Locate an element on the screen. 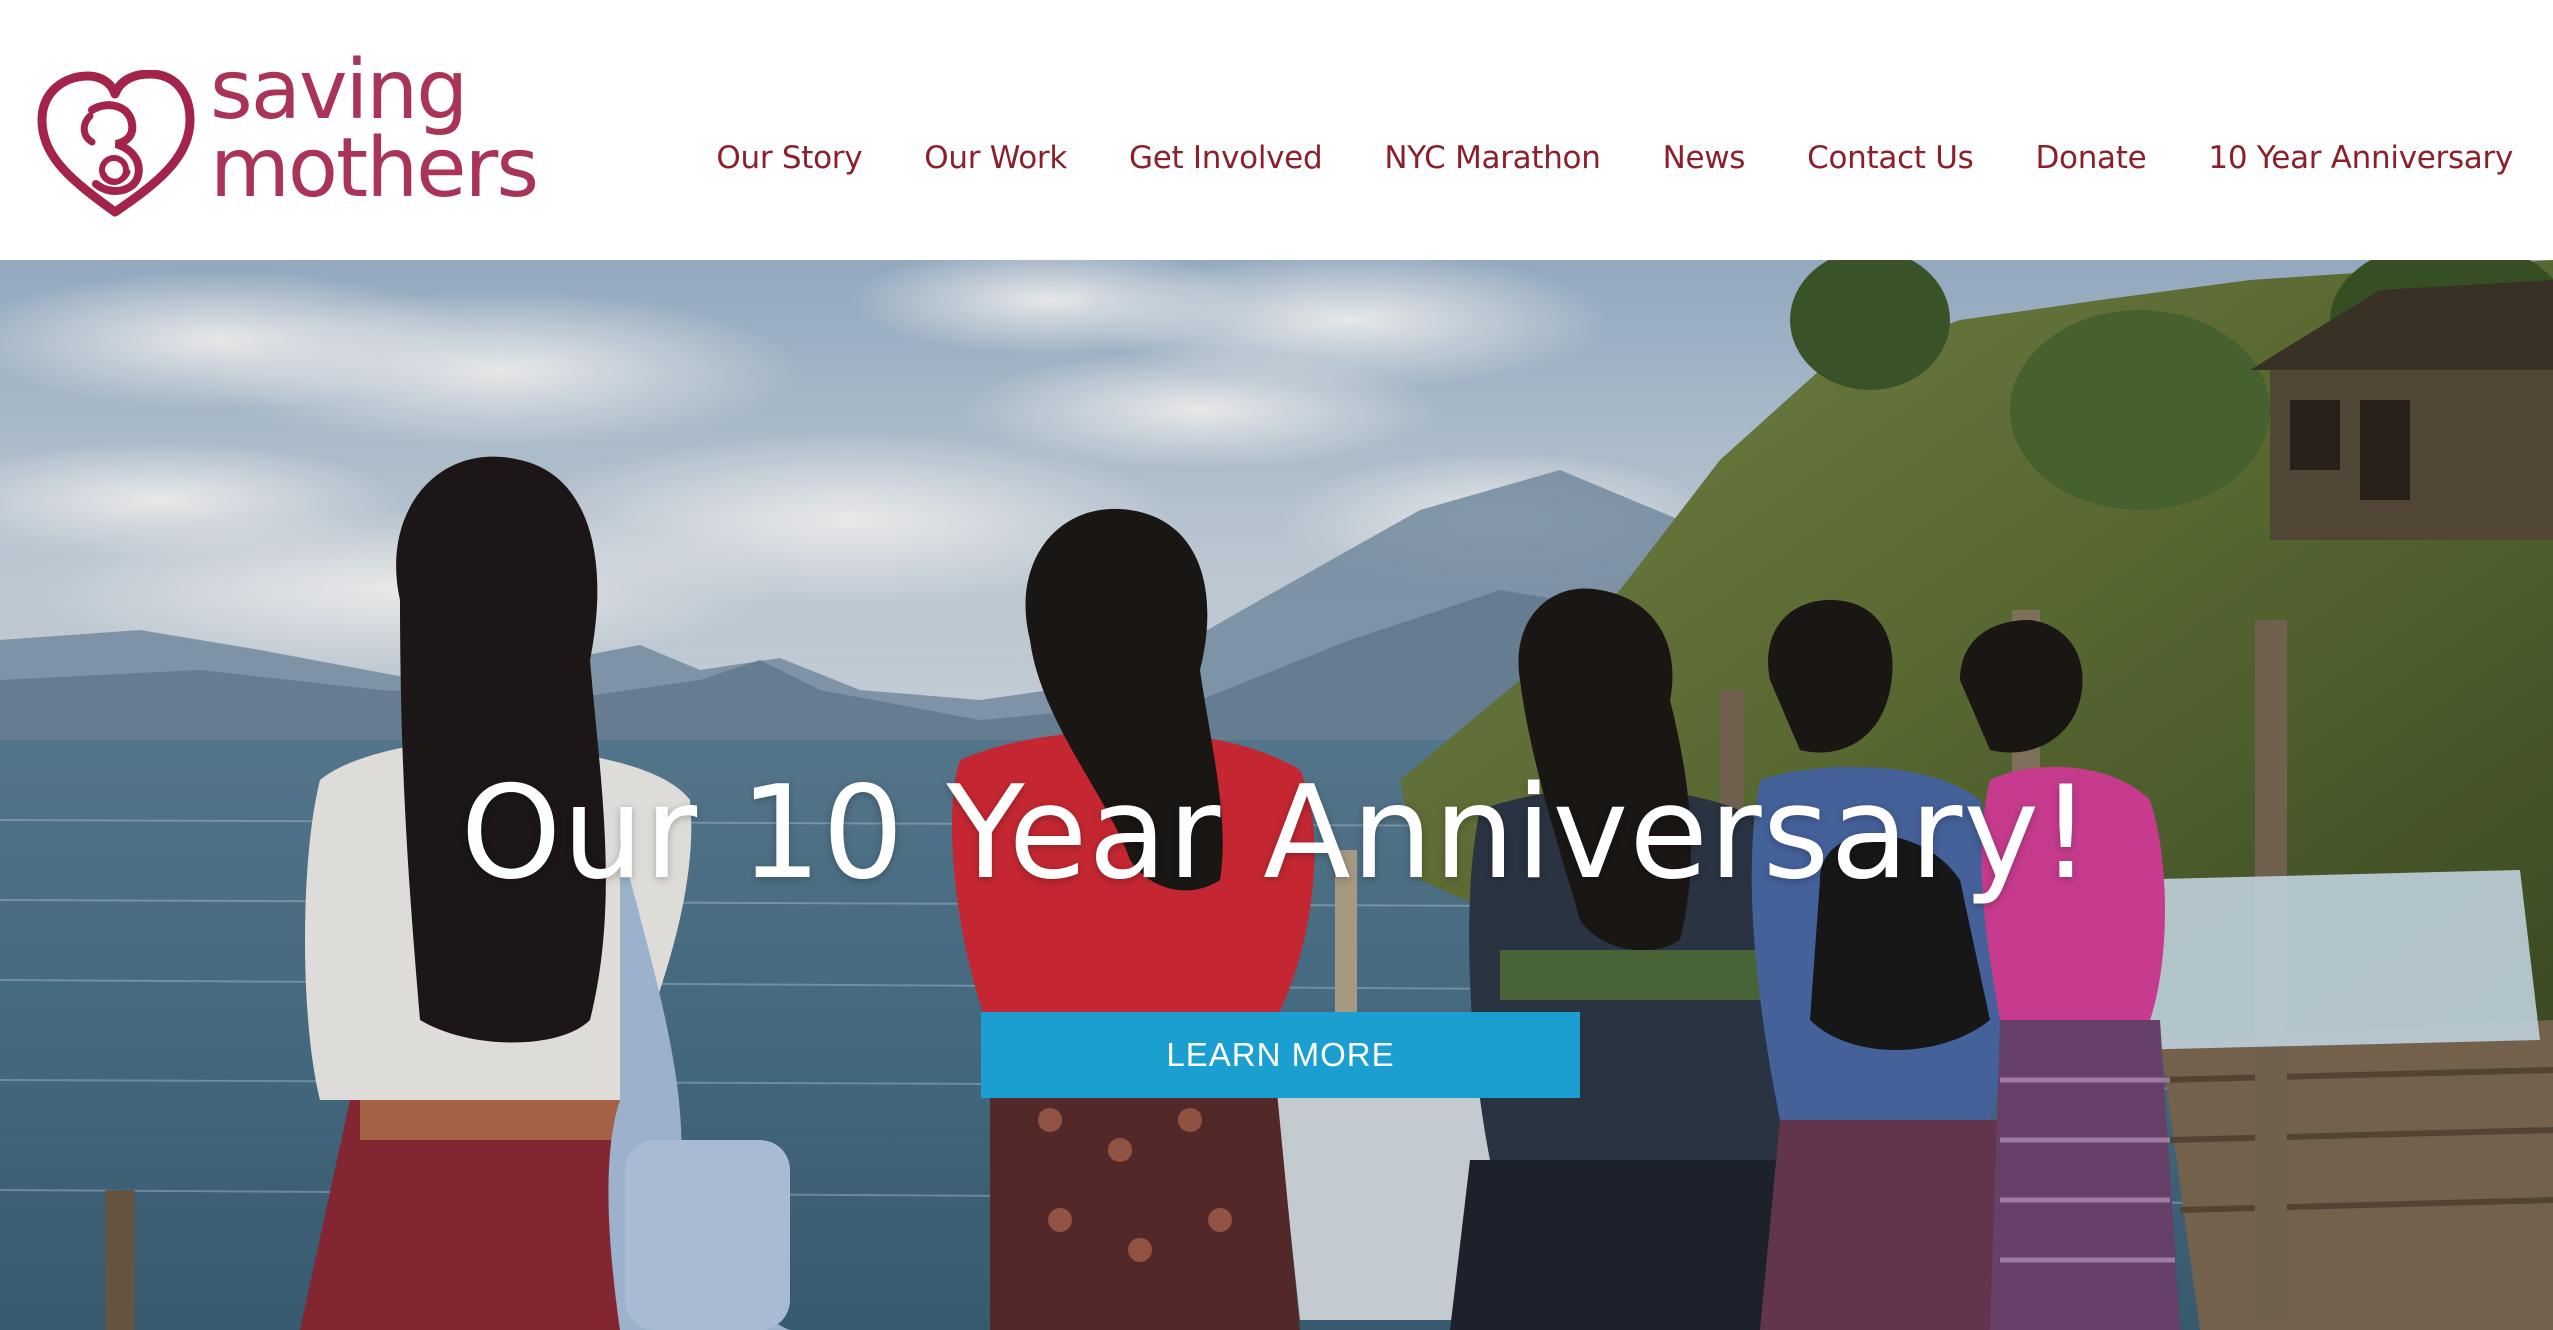 The height and width of the screenshot is (1330, 2553). nav-item-news: News is located at coordinates (1704, 158).